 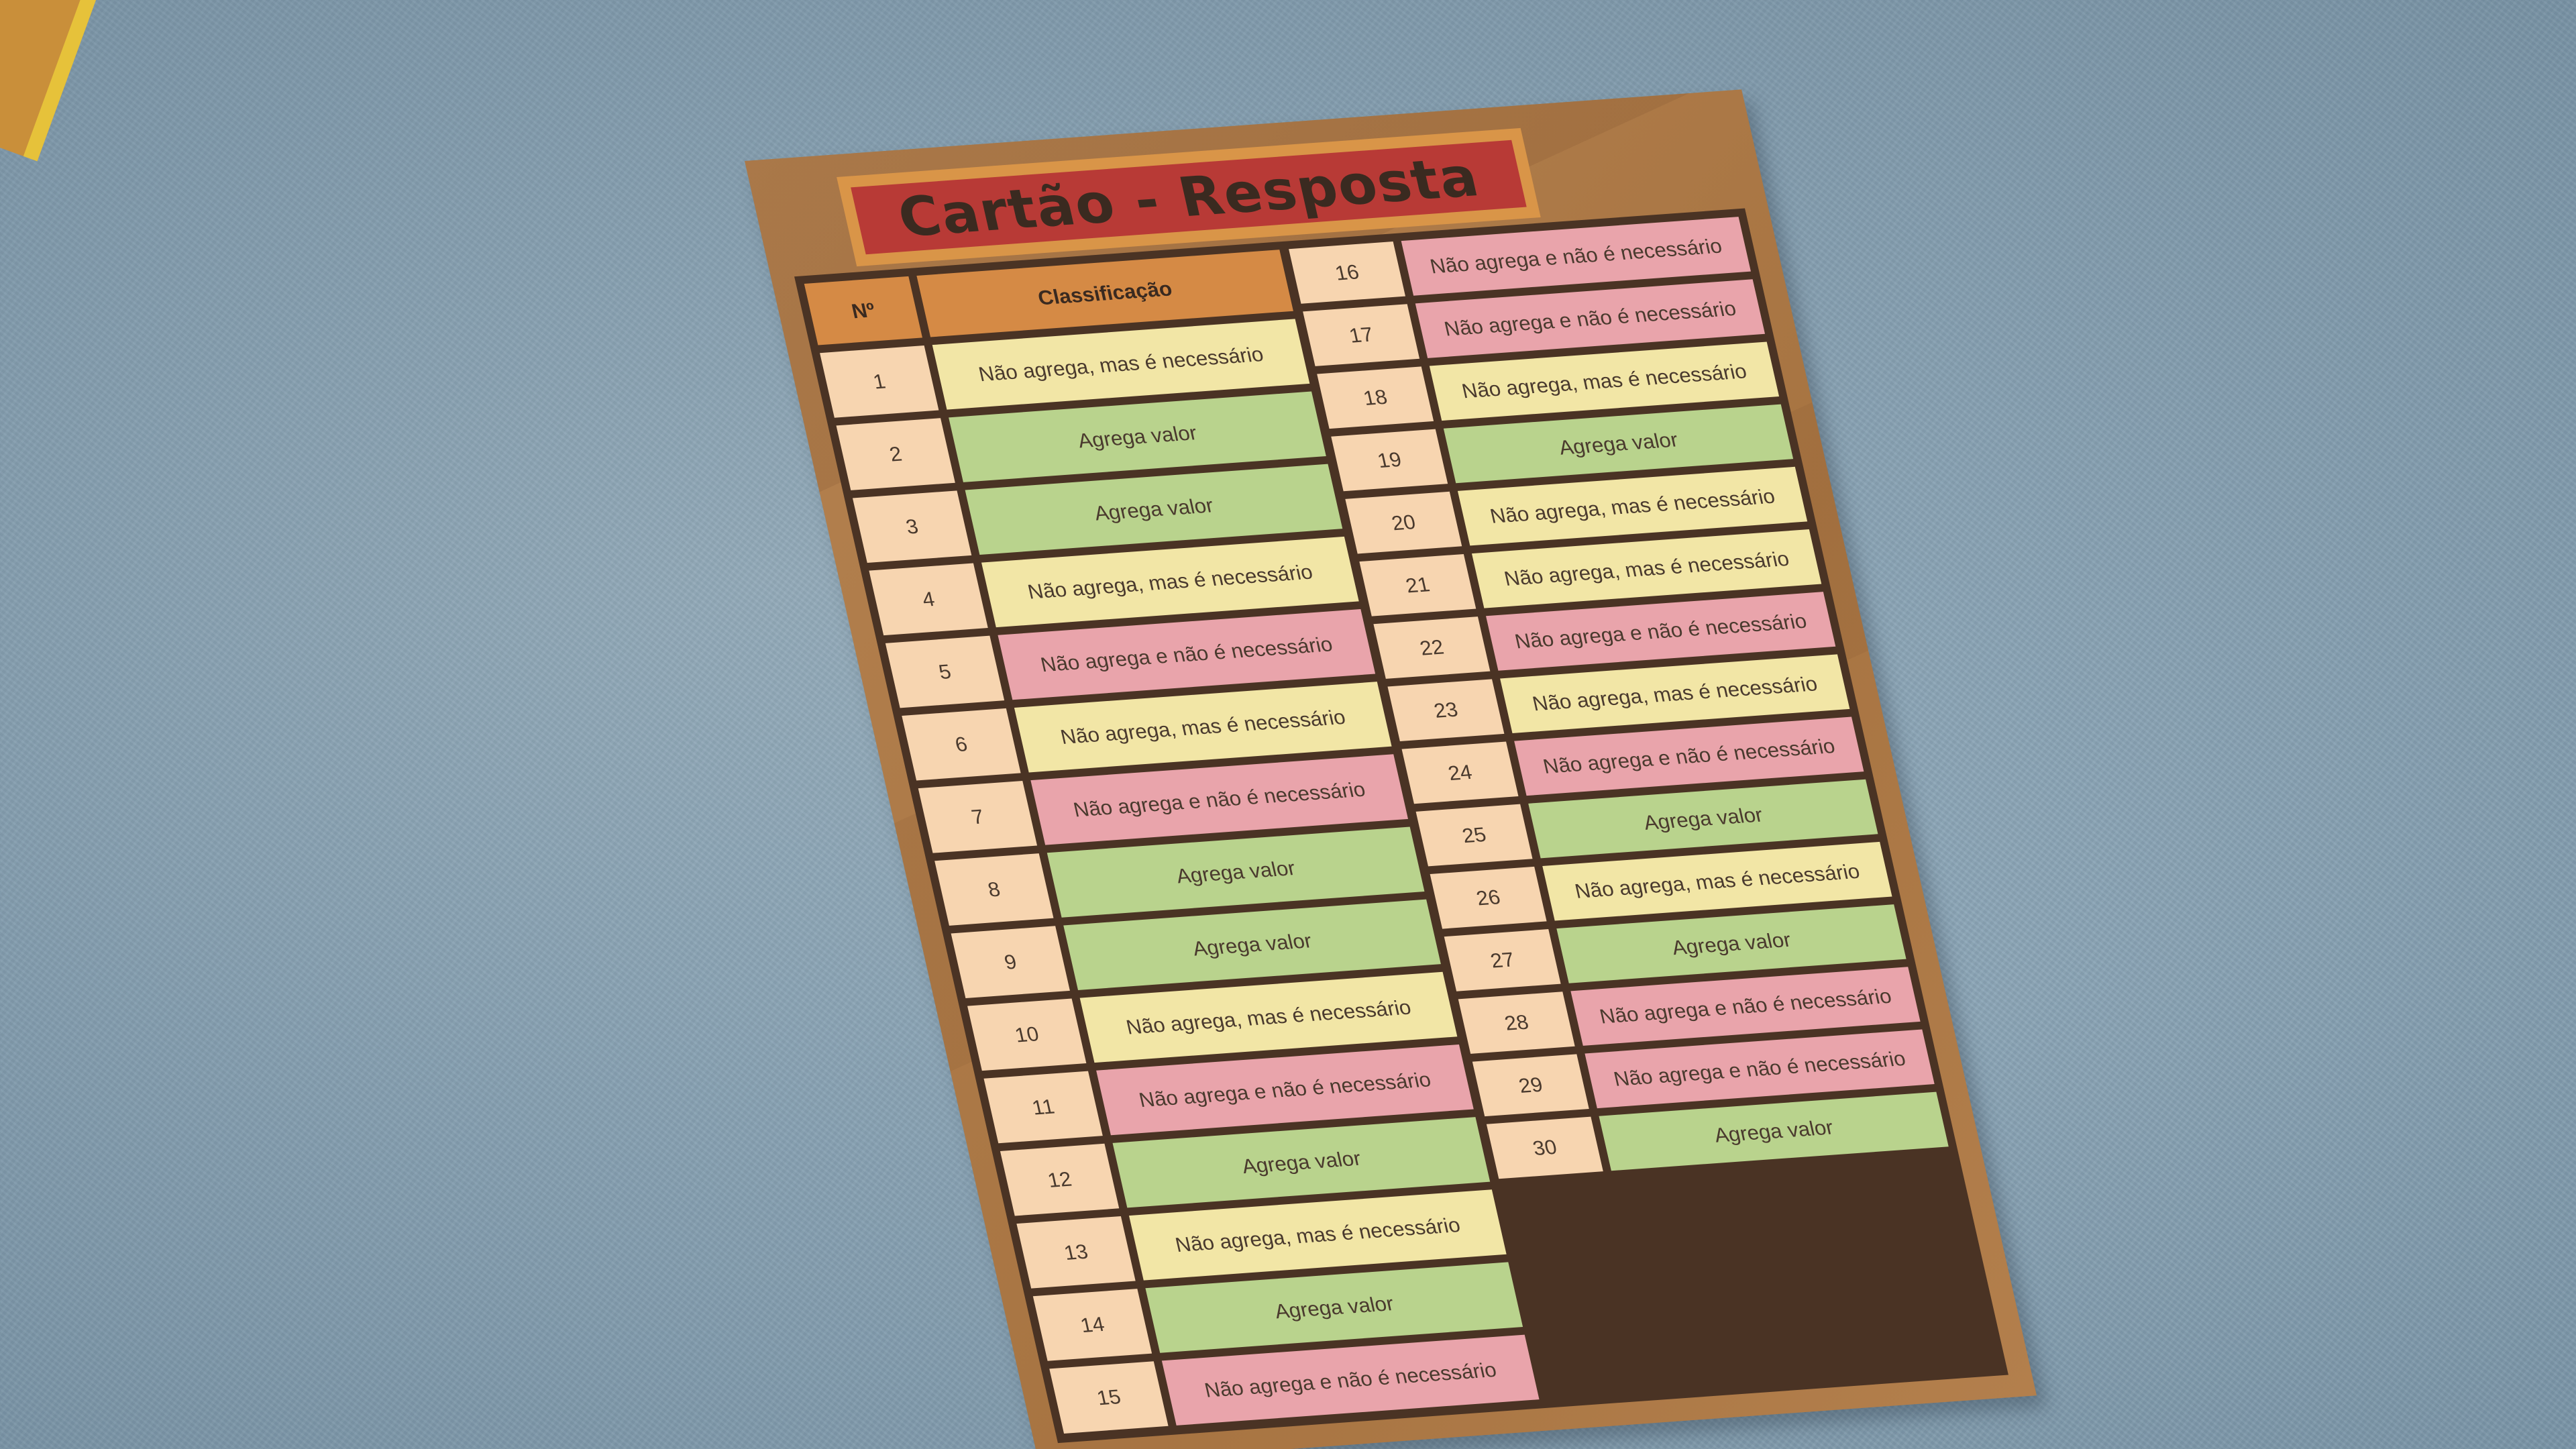 I want to click on row-number: 9, so click(x=1010, y=962).